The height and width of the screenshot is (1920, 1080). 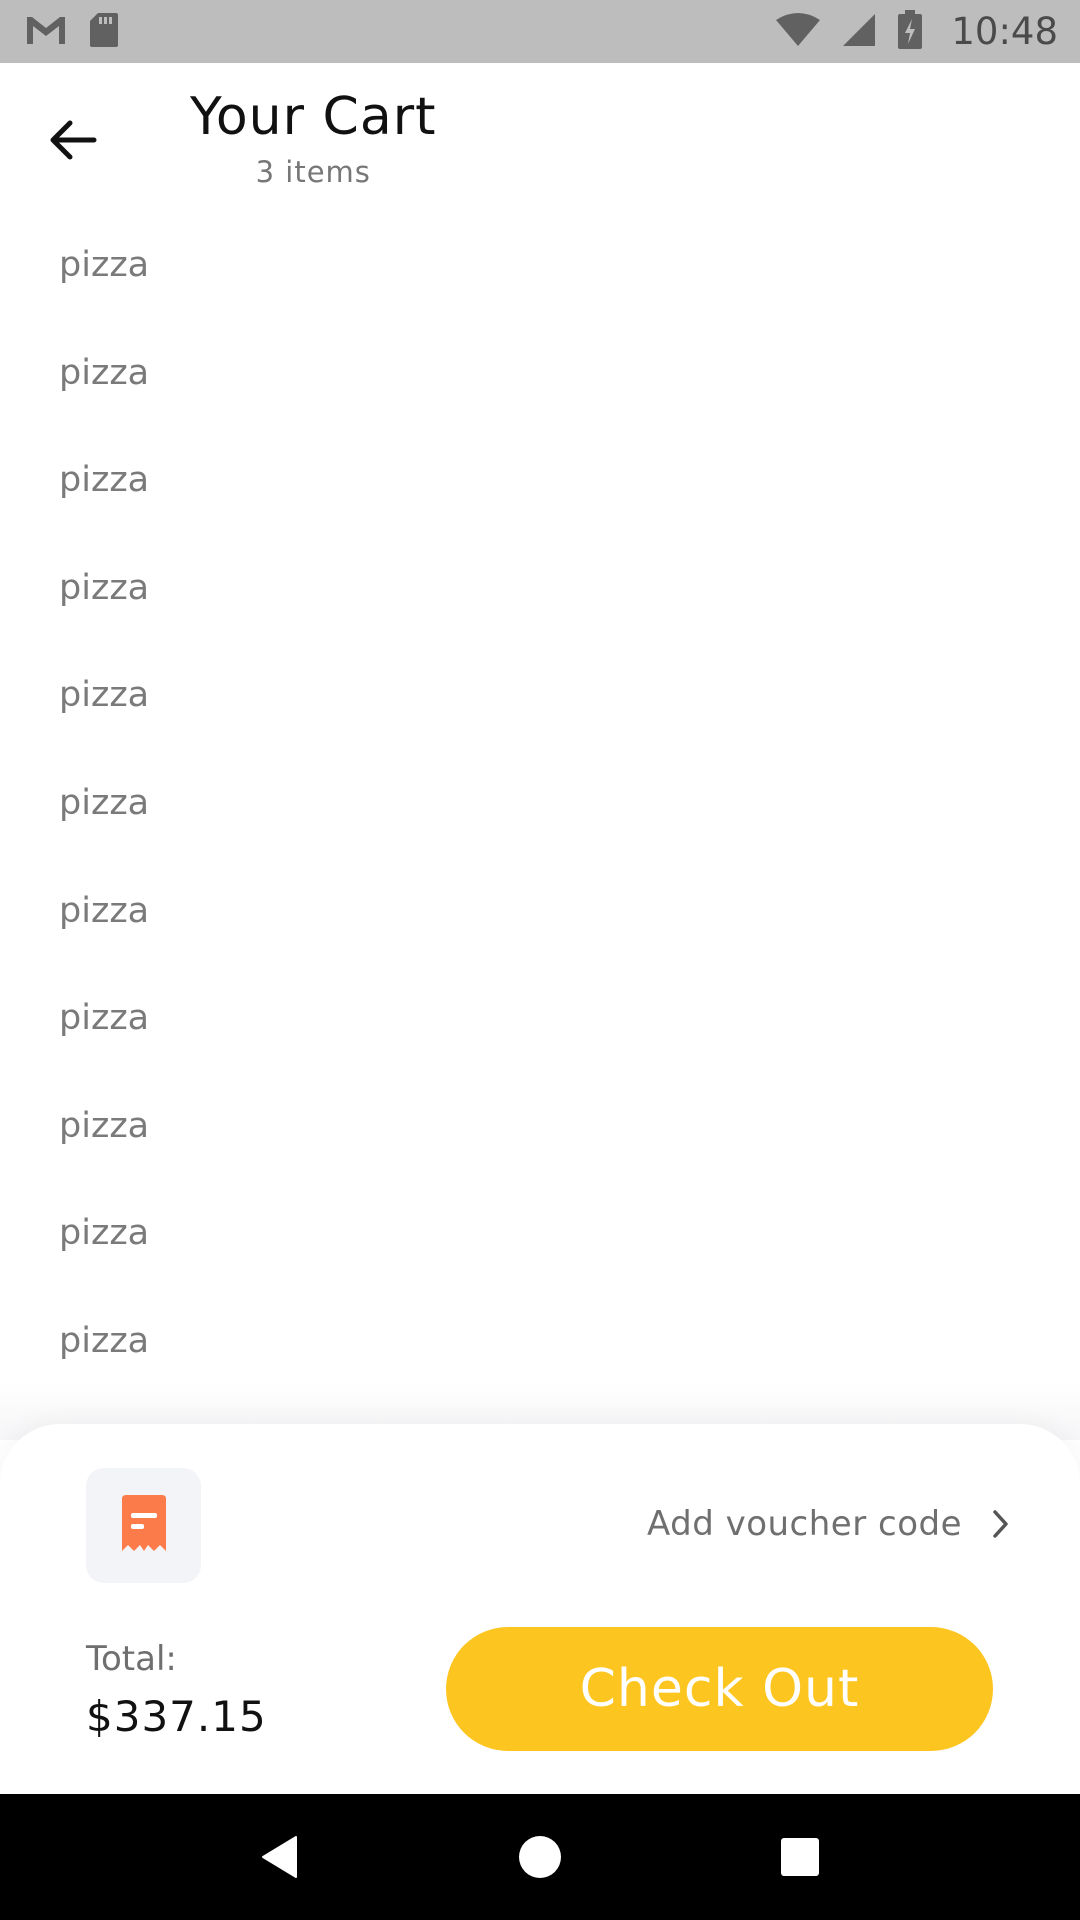 What do you see at coordinates (313, 172) in the screenshot?
I see `item-count: 3 items` at bounding box center [313, 172].